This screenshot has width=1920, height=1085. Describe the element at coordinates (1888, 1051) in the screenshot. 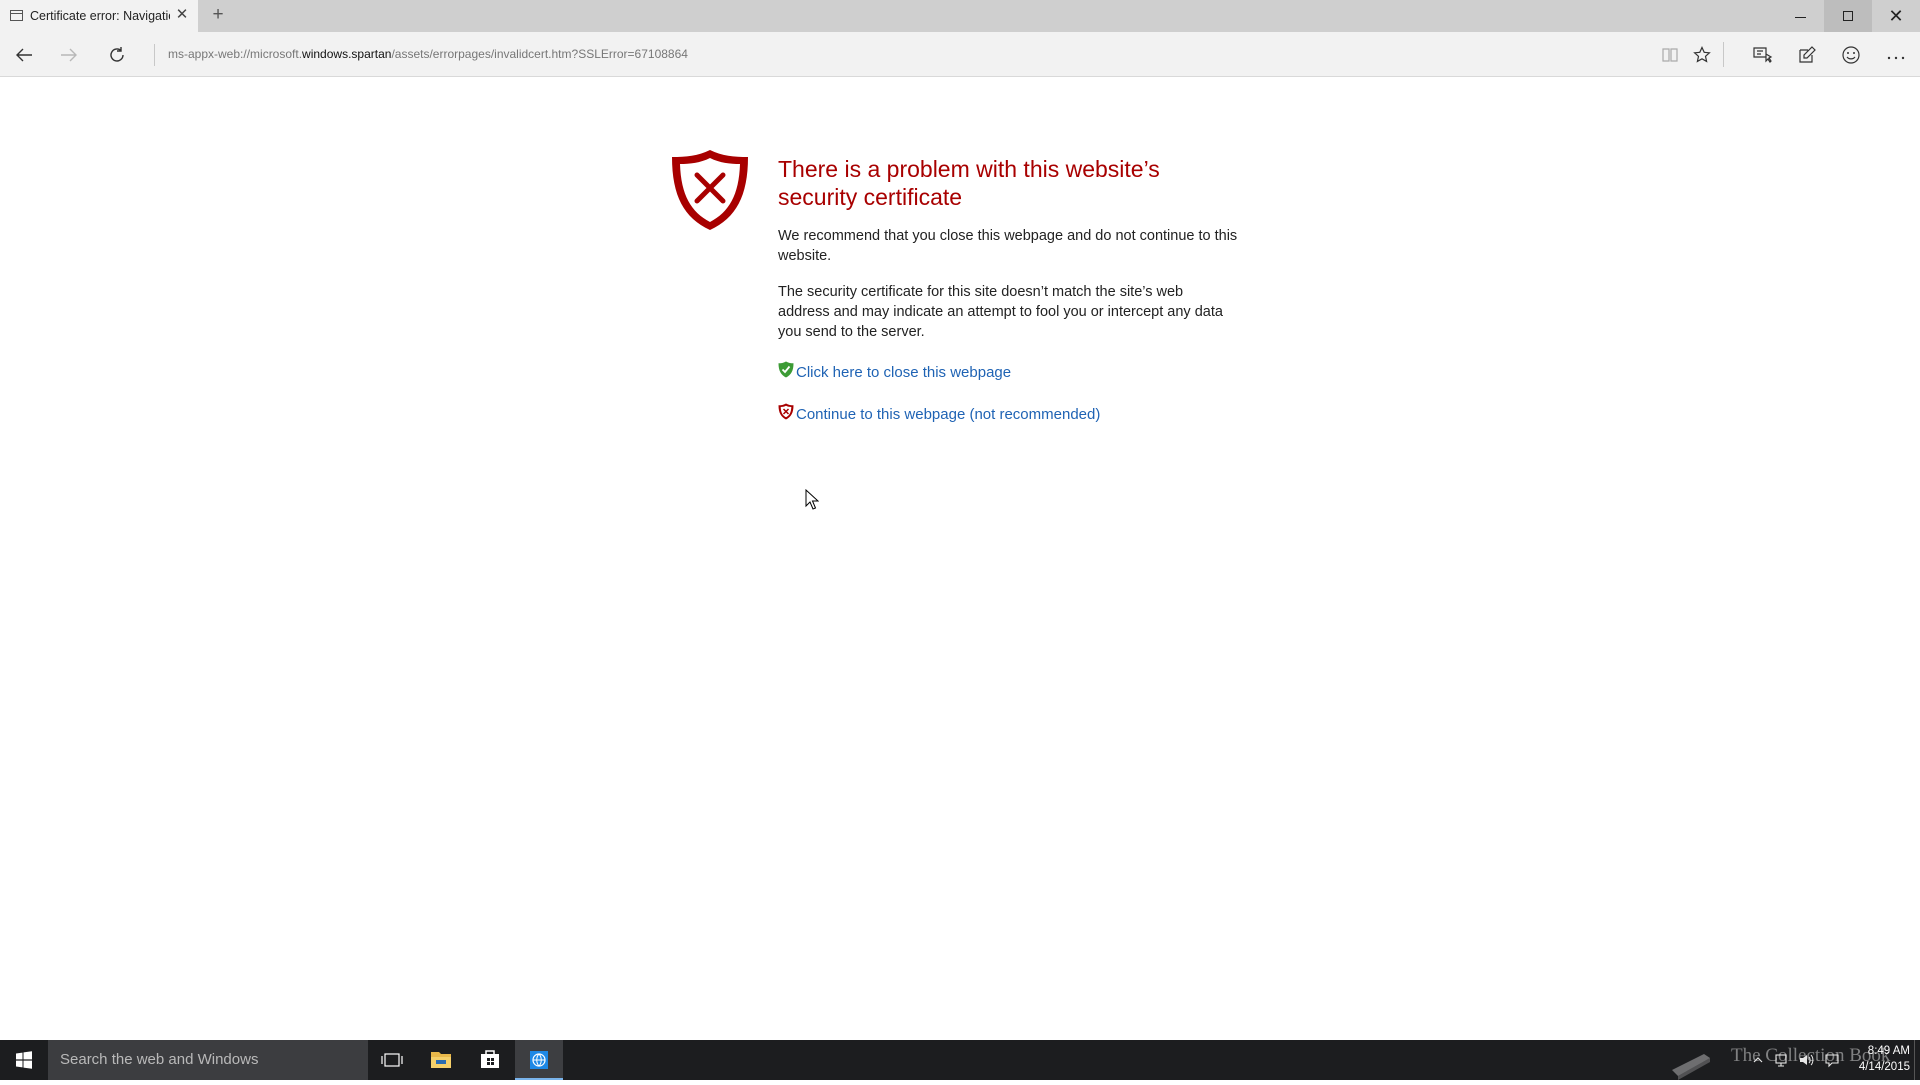

I see `clock-time: 8:49 AM` at that location.